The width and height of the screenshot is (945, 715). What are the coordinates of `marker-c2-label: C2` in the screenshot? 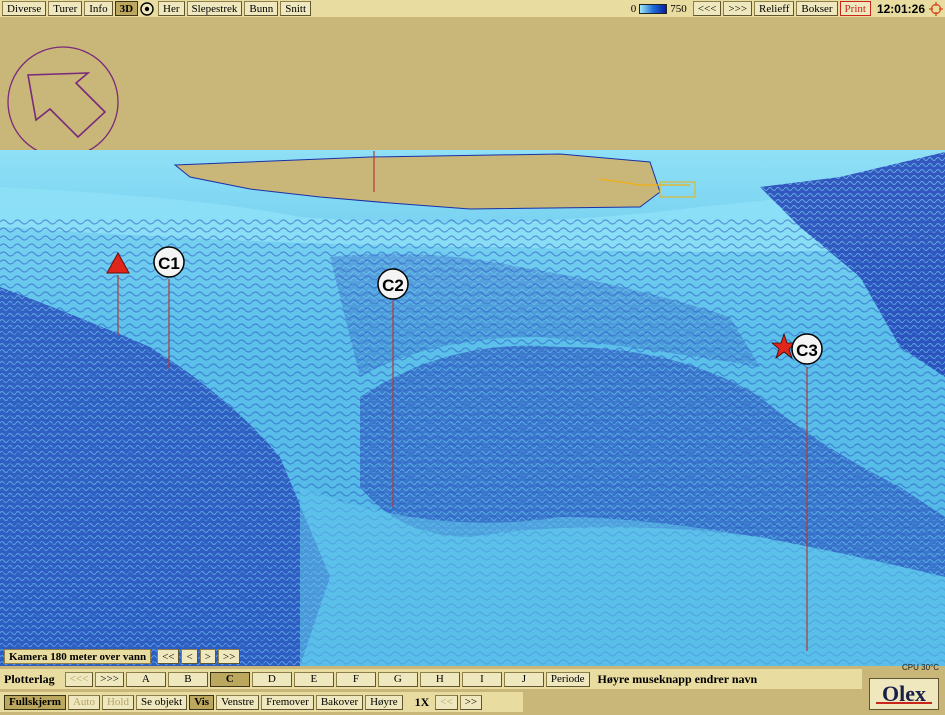 It's located at (393, 285).